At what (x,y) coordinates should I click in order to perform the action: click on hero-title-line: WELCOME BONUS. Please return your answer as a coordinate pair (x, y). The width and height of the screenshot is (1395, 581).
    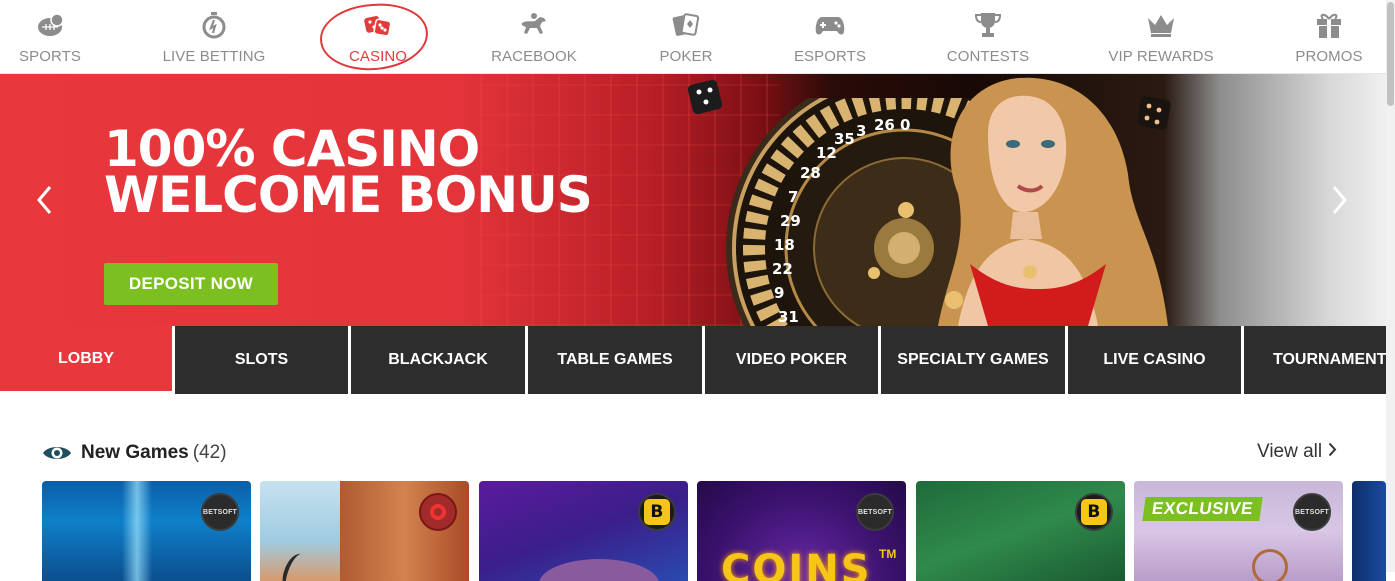
    Looking at the image, I should click on (348, 195).